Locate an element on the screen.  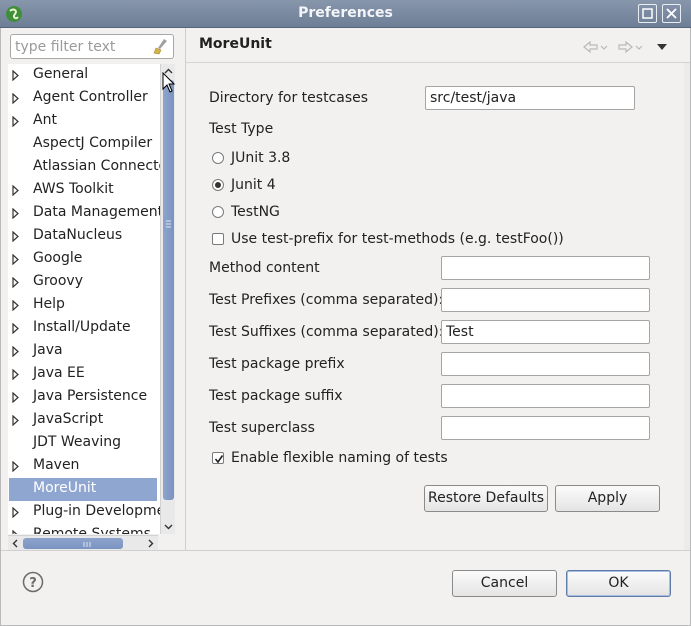
chevron-left-icon is located at coordinates (15, 543).